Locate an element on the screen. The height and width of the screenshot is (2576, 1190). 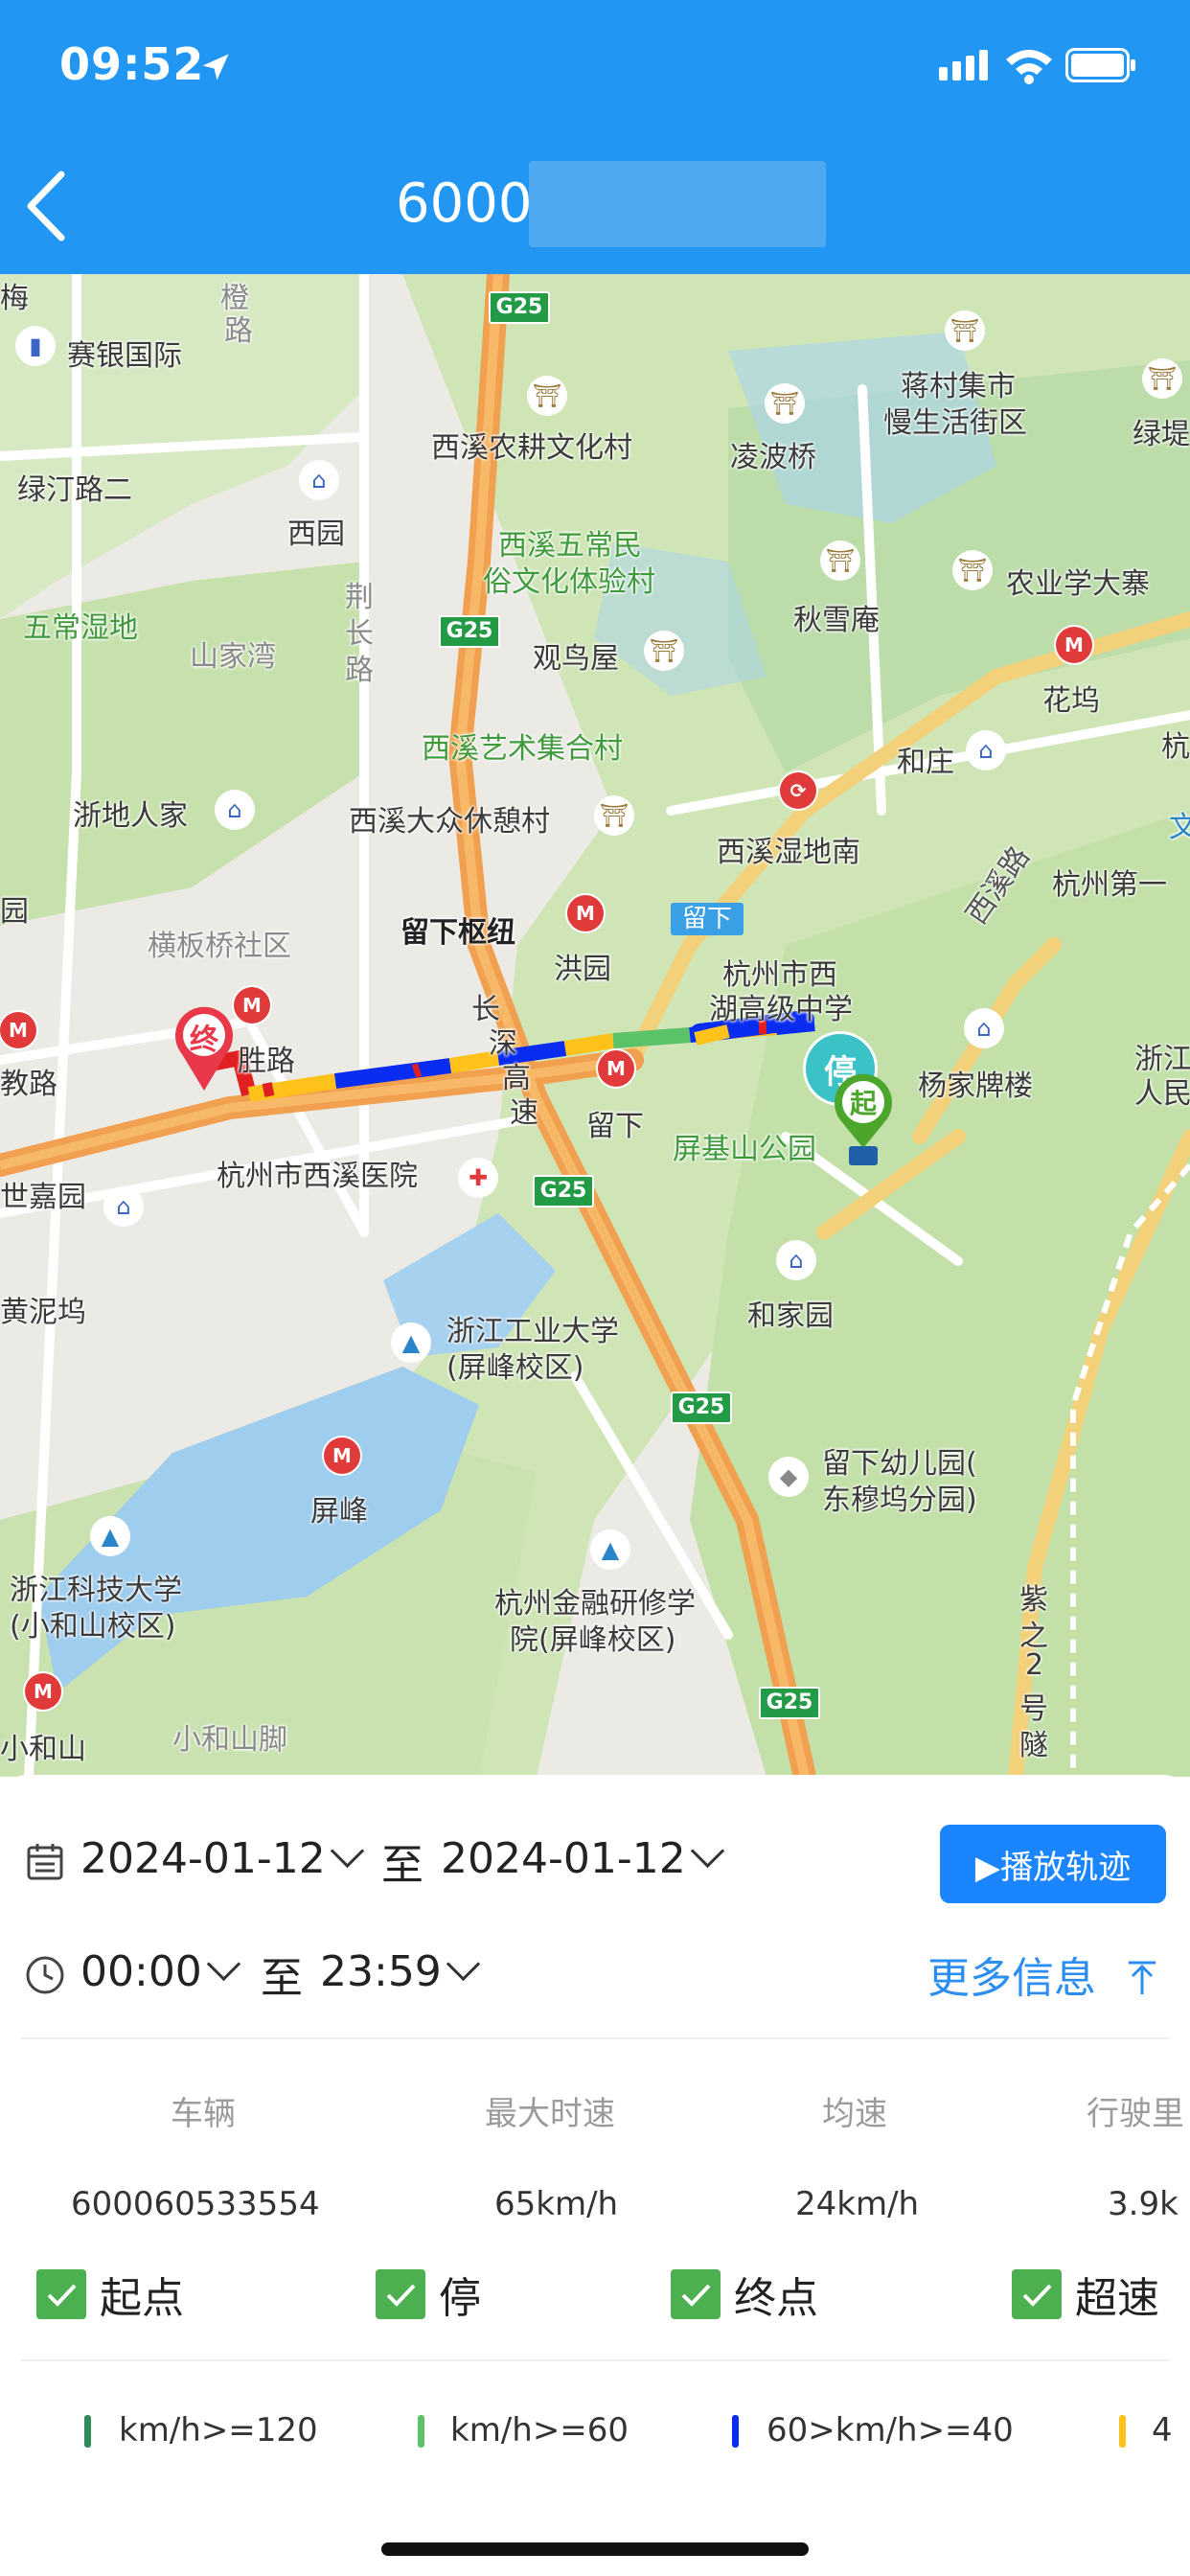
start-marker: 起 is located at coordinates (864, 1119).